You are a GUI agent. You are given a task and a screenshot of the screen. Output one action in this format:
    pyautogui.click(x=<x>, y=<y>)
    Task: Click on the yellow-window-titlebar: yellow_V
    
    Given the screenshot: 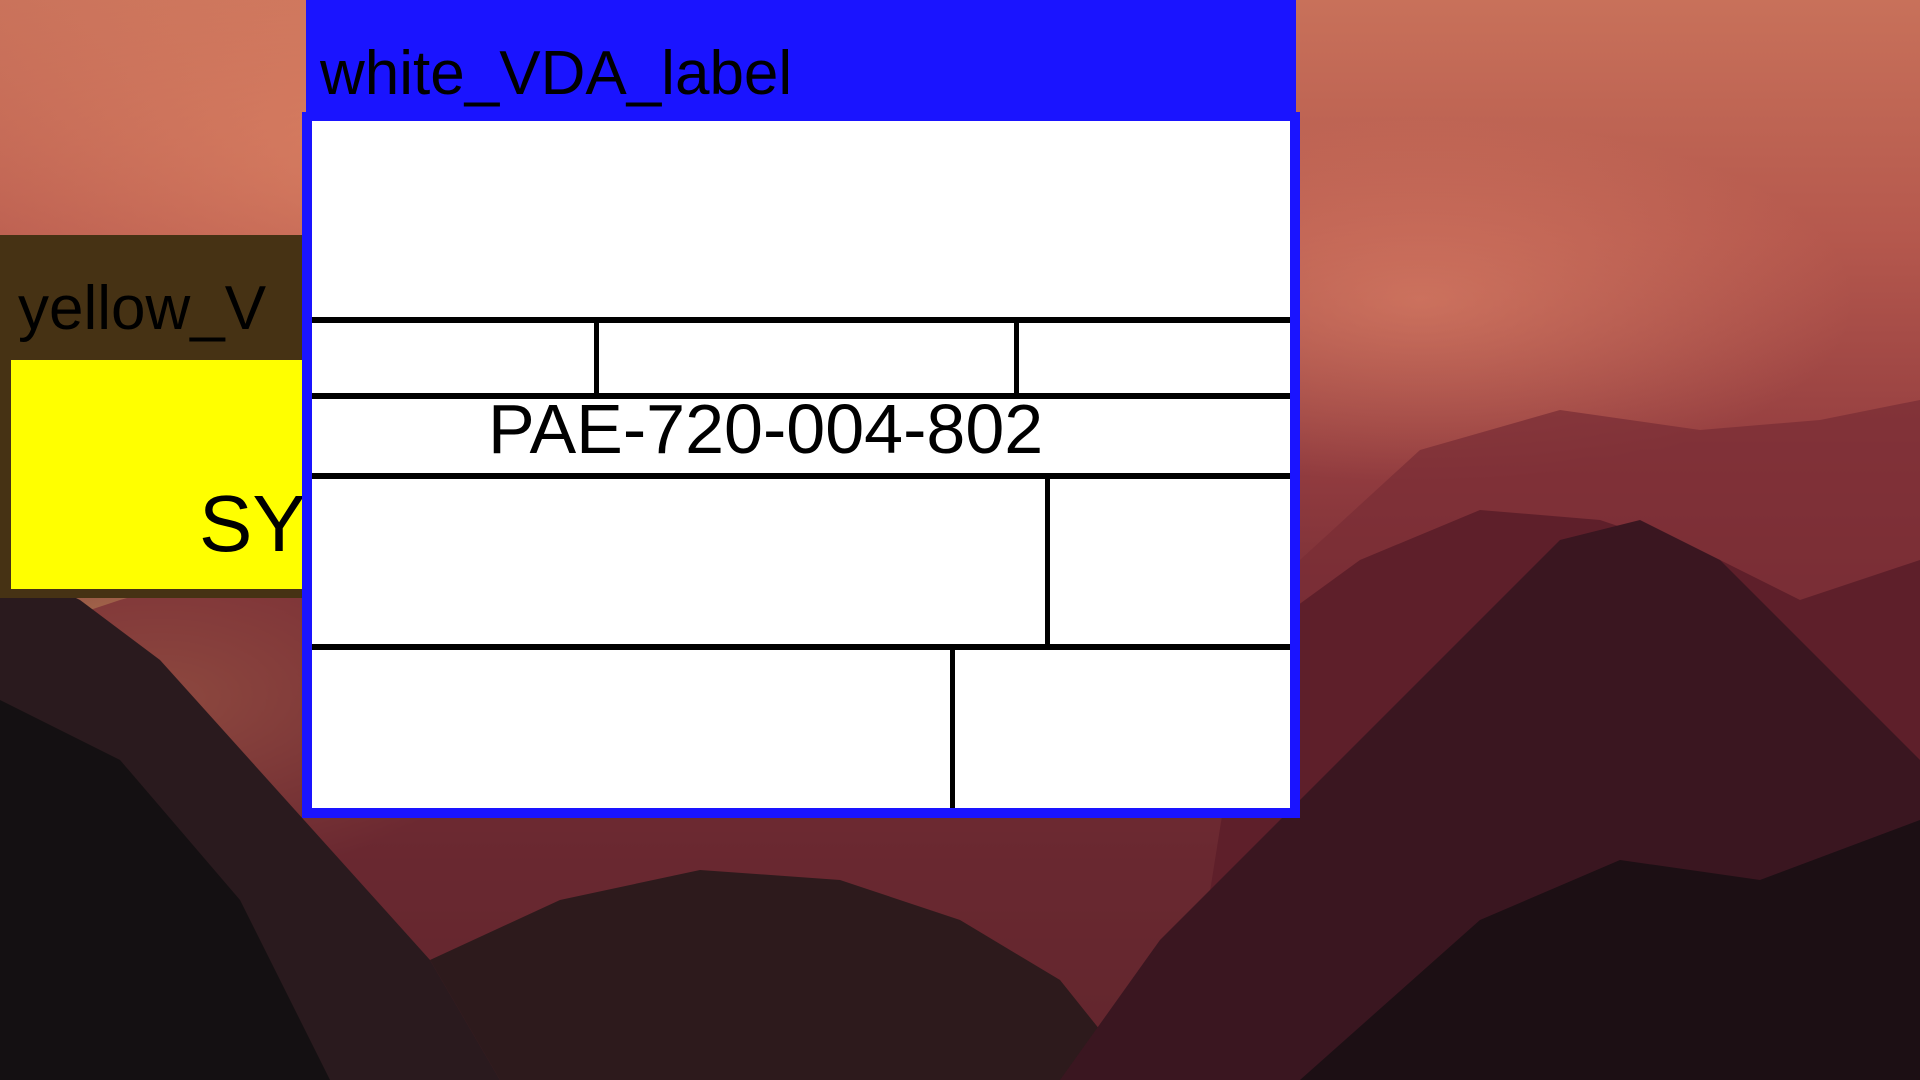 What is the action you would take?
    pyautogui.click(x=170, y=292)
    